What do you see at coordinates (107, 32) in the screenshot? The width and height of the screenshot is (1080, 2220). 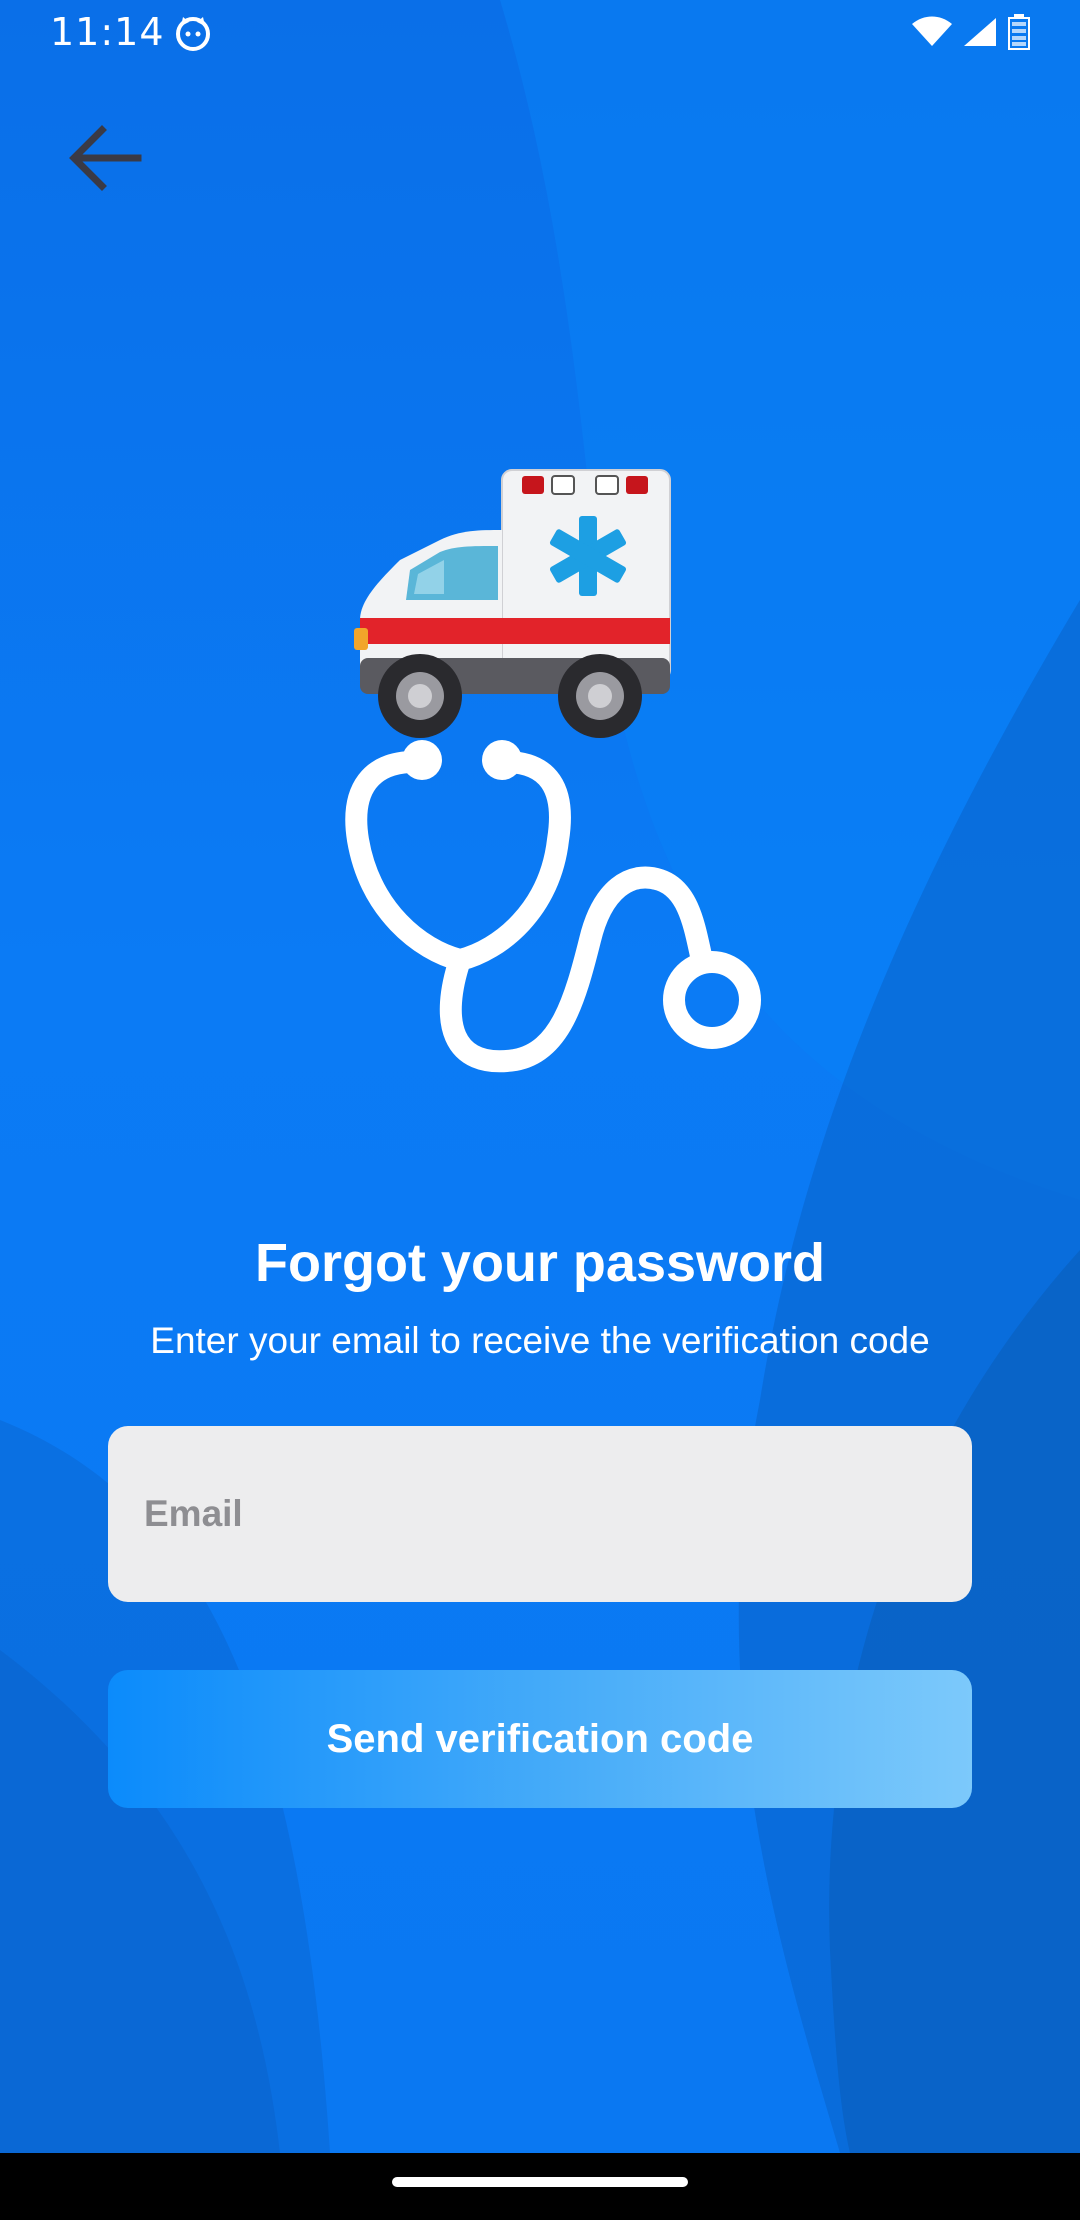 I see `status-time: 11:14` at bounding box center [107, 32].